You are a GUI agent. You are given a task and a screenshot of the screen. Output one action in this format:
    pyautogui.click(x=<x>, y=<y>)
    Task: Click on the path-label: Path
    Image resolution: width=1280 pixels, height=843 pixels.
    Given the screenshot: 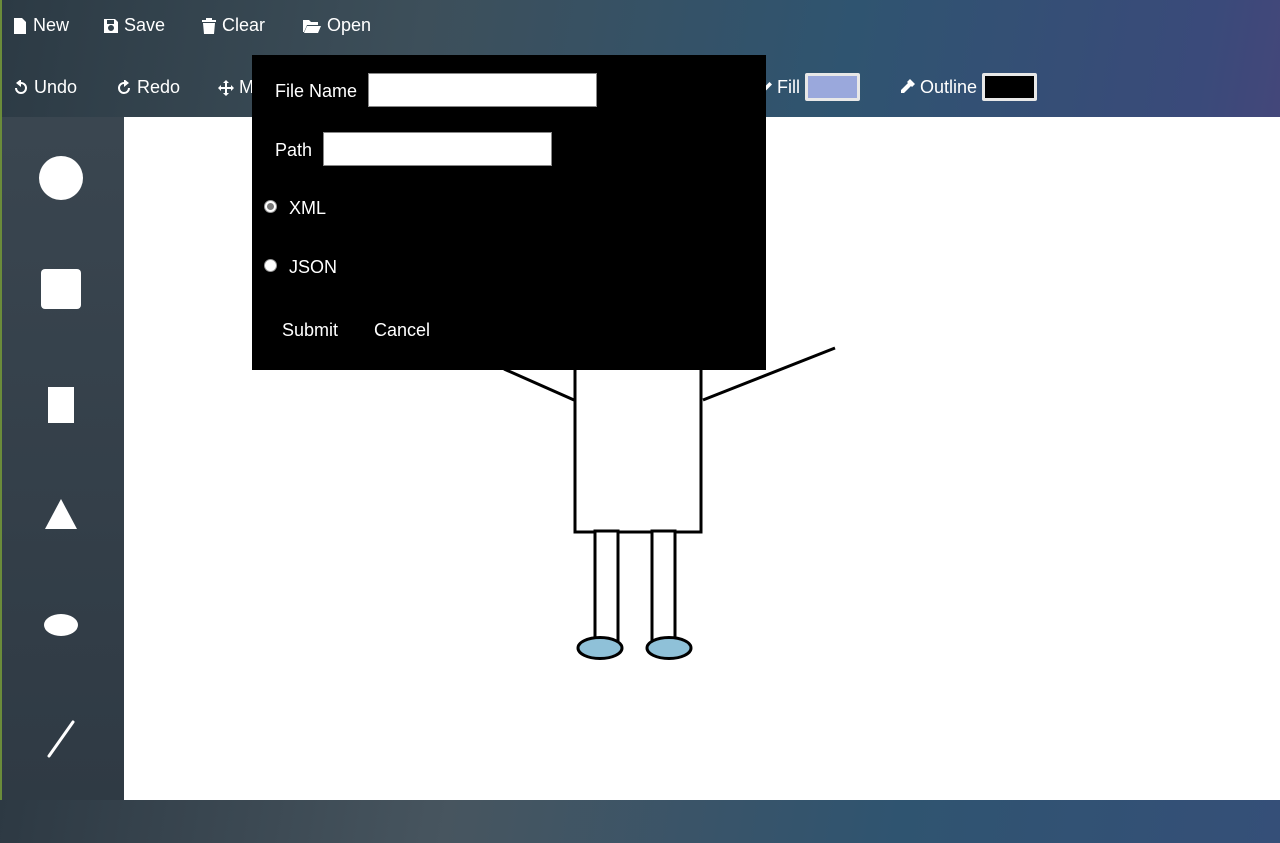 What is the action you would take?
    pyautogui.click(x=294, y=150)
    